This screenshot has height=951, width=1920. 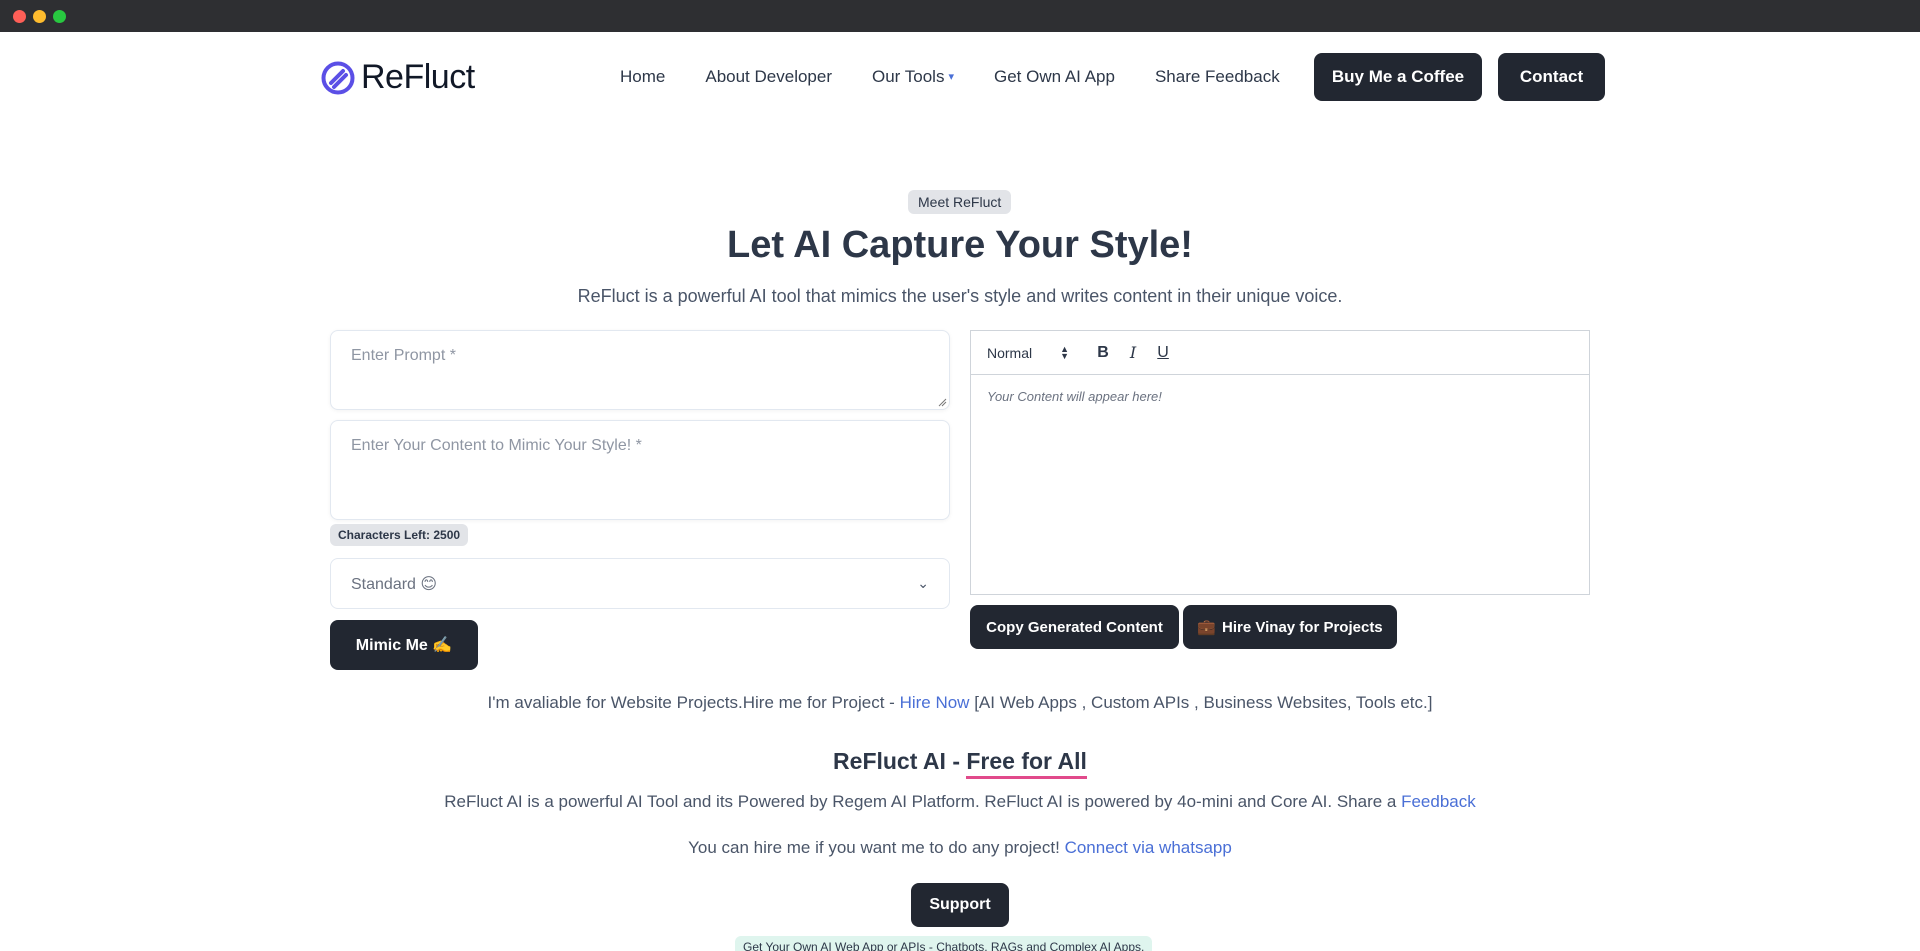 I want to click on hire-now-link: Hire Now, so click(x=935, y=702).